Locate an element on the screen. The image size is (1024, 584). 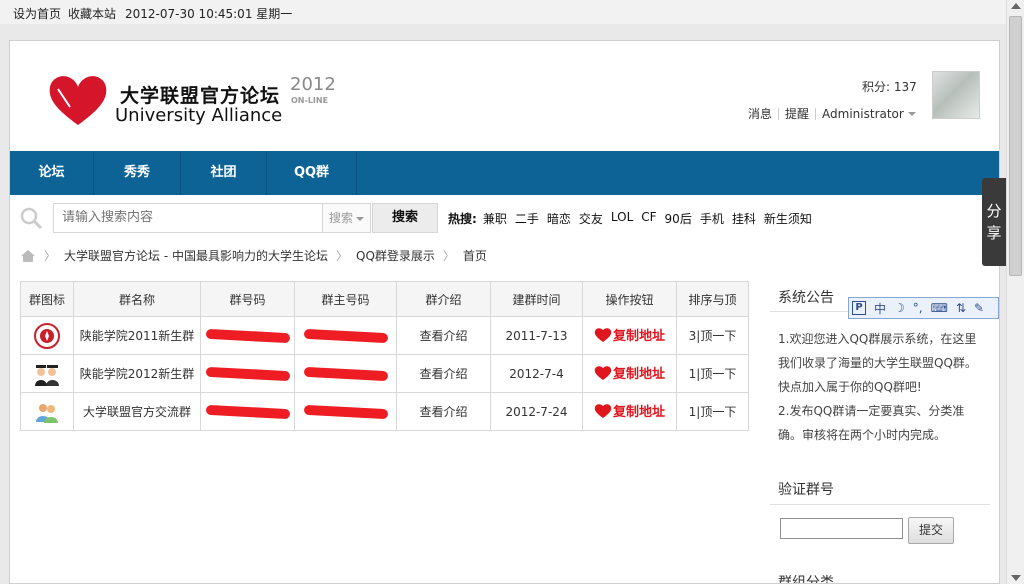
logo-year: 2012 is located at coordinates (313, 84).